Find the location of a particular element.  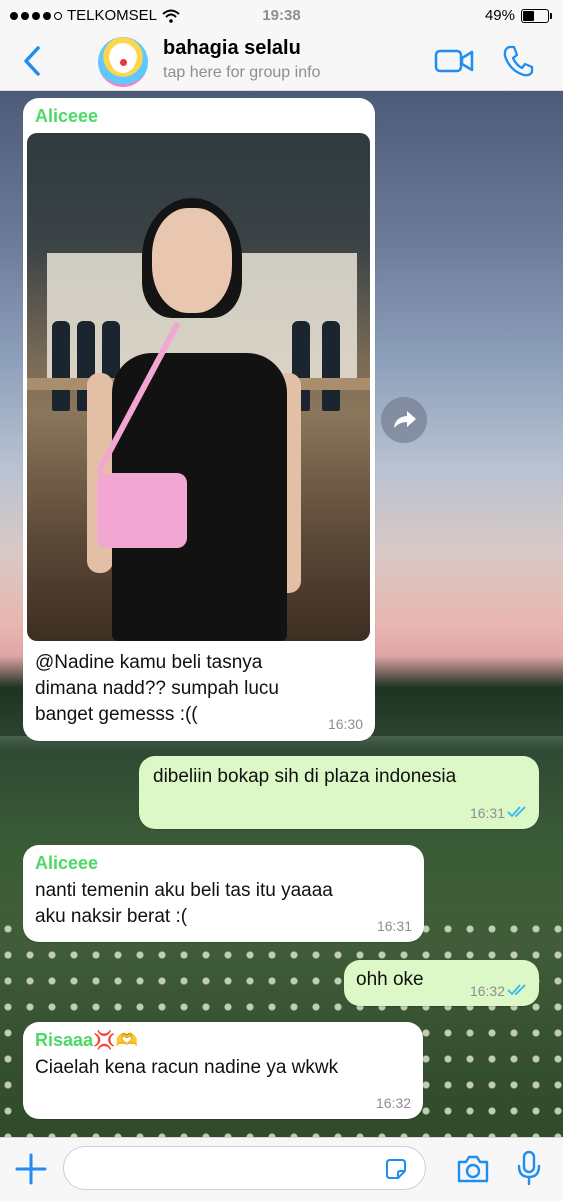

message-text: Ciaelah kena racun nadine ya wkwk is located at coordinates (187, 1067).